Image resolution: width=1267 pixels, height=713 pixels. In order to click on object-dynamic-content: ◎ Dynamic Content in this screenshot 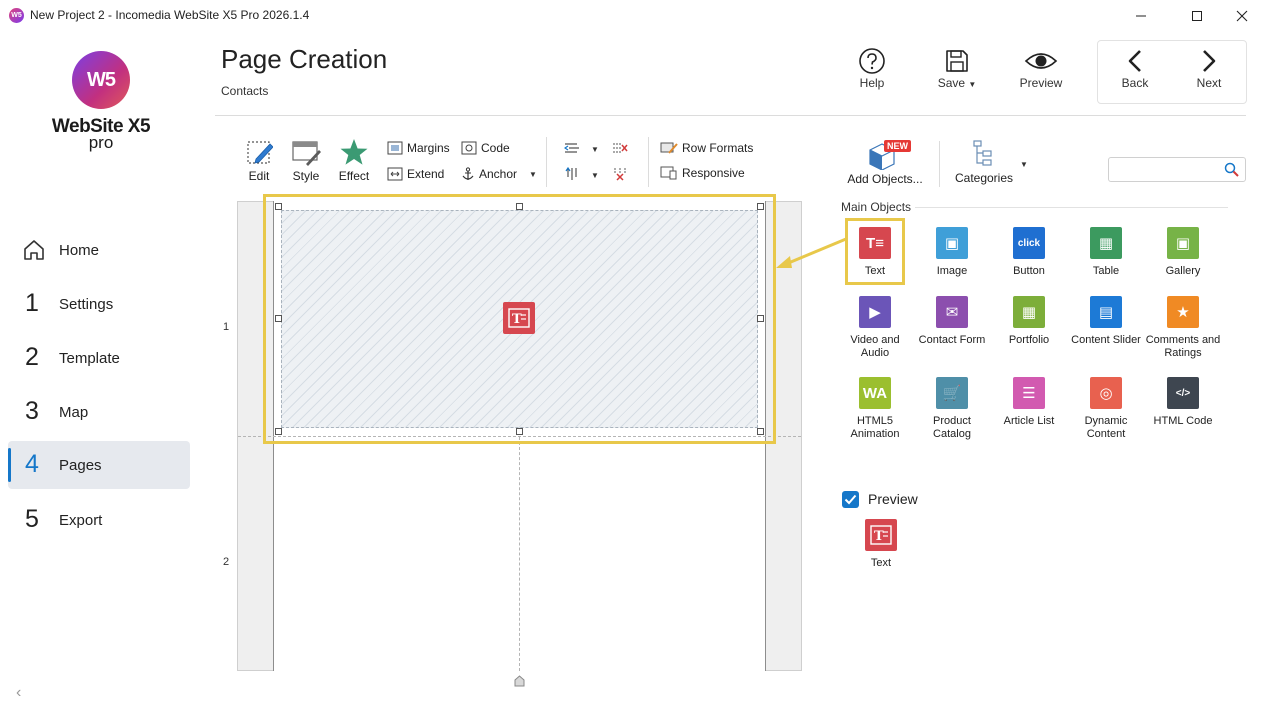, I will do `click(1106, 409)`.